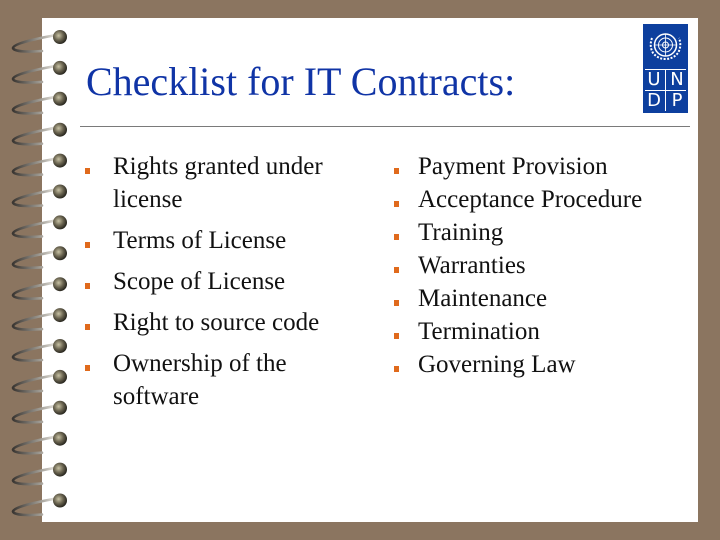 The image size is (720, 540). I want to click on logo-letter: D, so click(654, 100).